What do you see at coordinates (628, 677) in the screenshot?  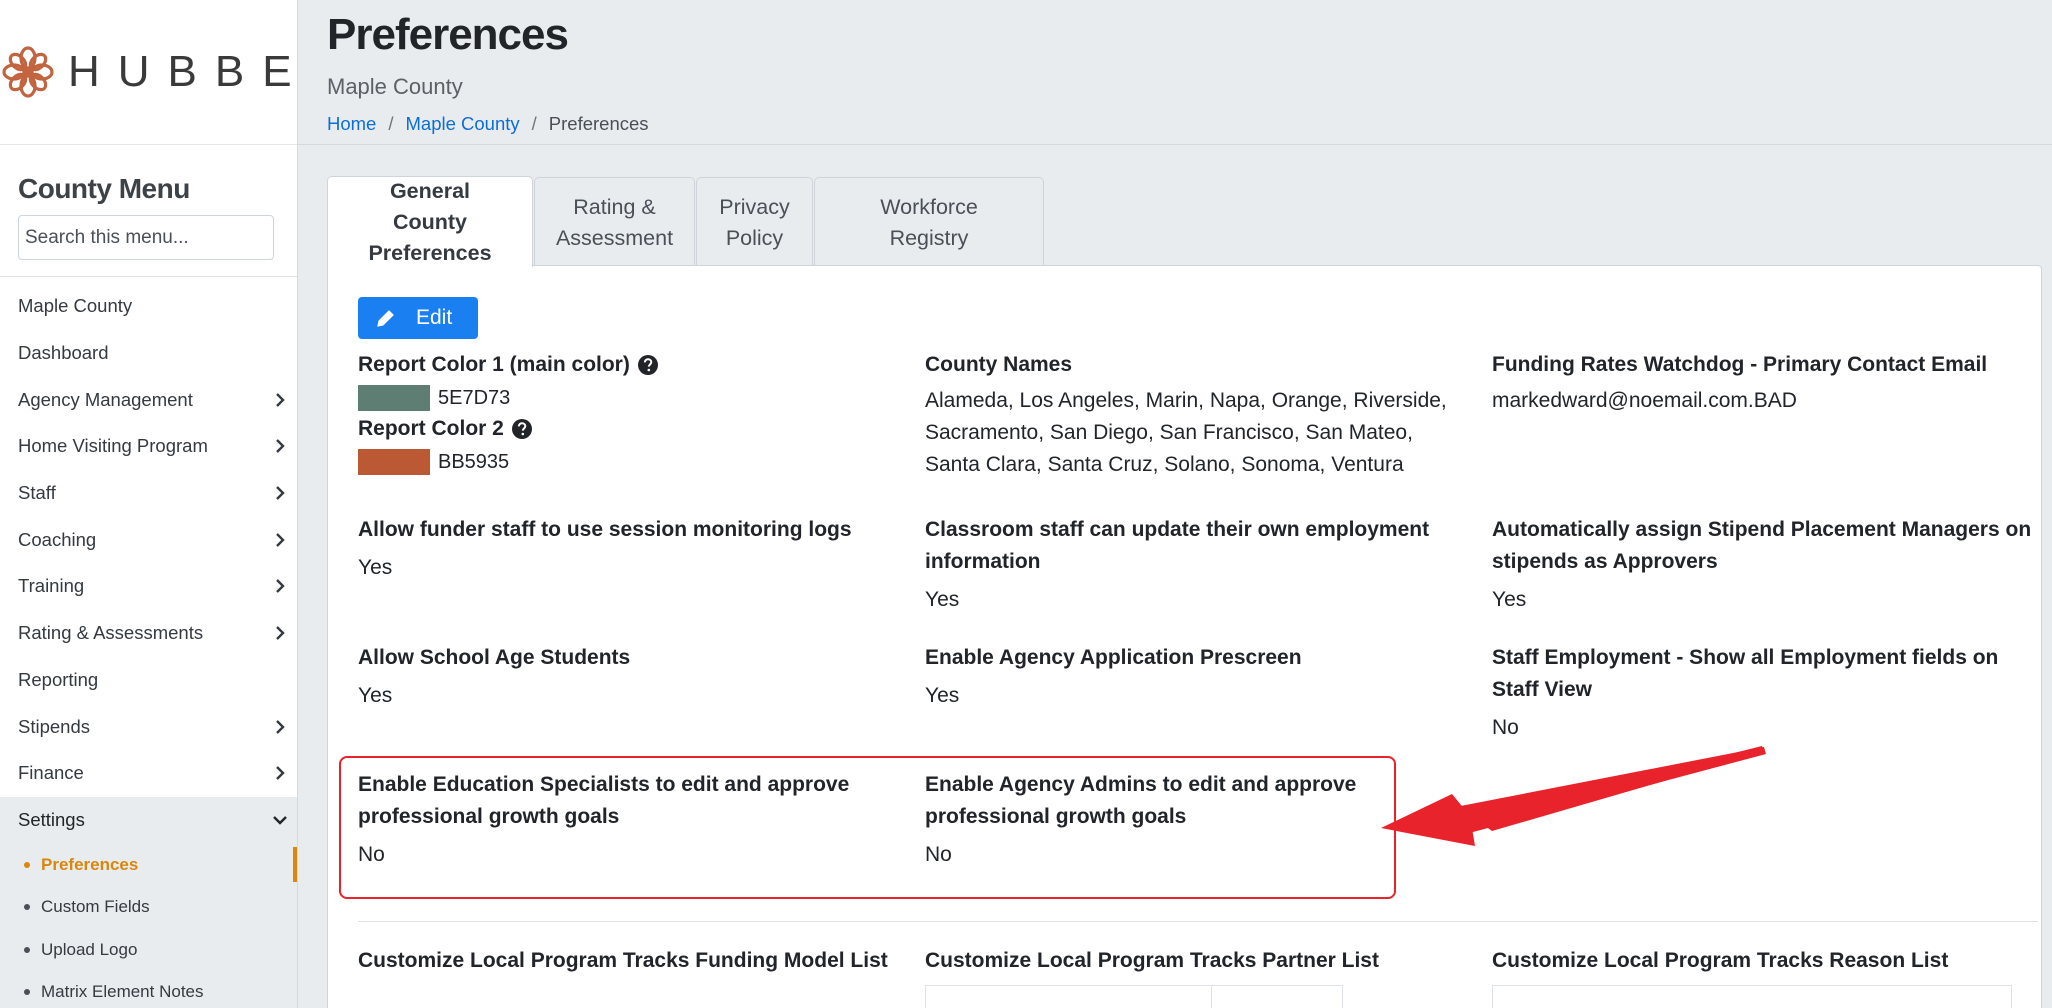 I see `school-age-field: Allow School Age Students Yes` at bounding box center [628, 677].